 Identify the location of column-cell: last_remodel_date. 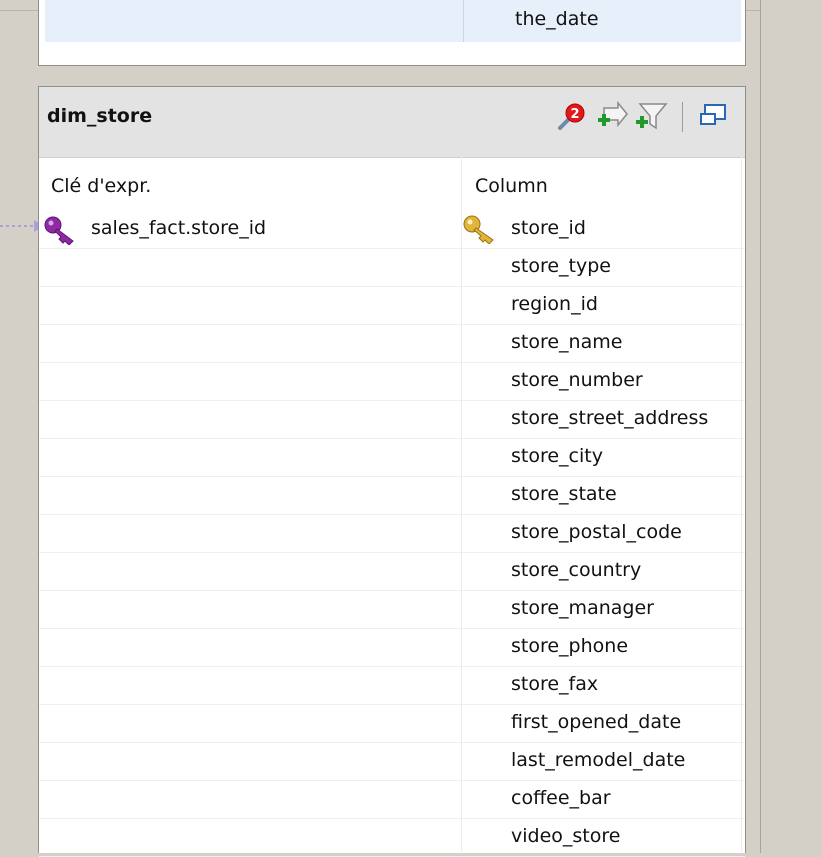
(602, 762).